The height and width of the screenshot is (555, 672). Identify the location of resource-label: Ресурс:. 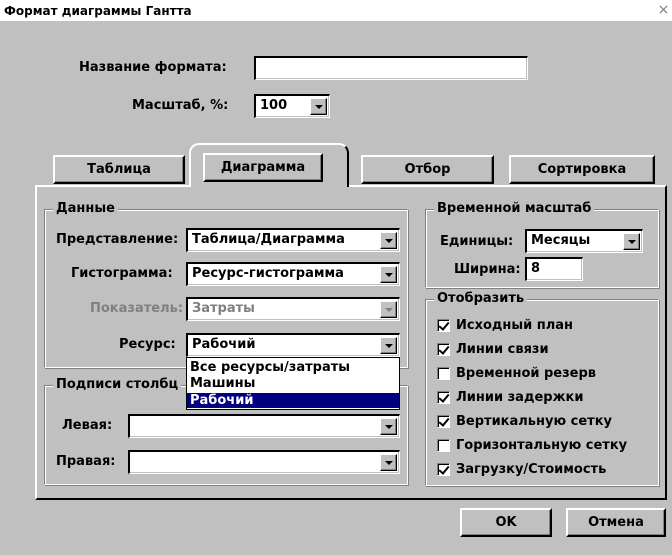
(147, 344).